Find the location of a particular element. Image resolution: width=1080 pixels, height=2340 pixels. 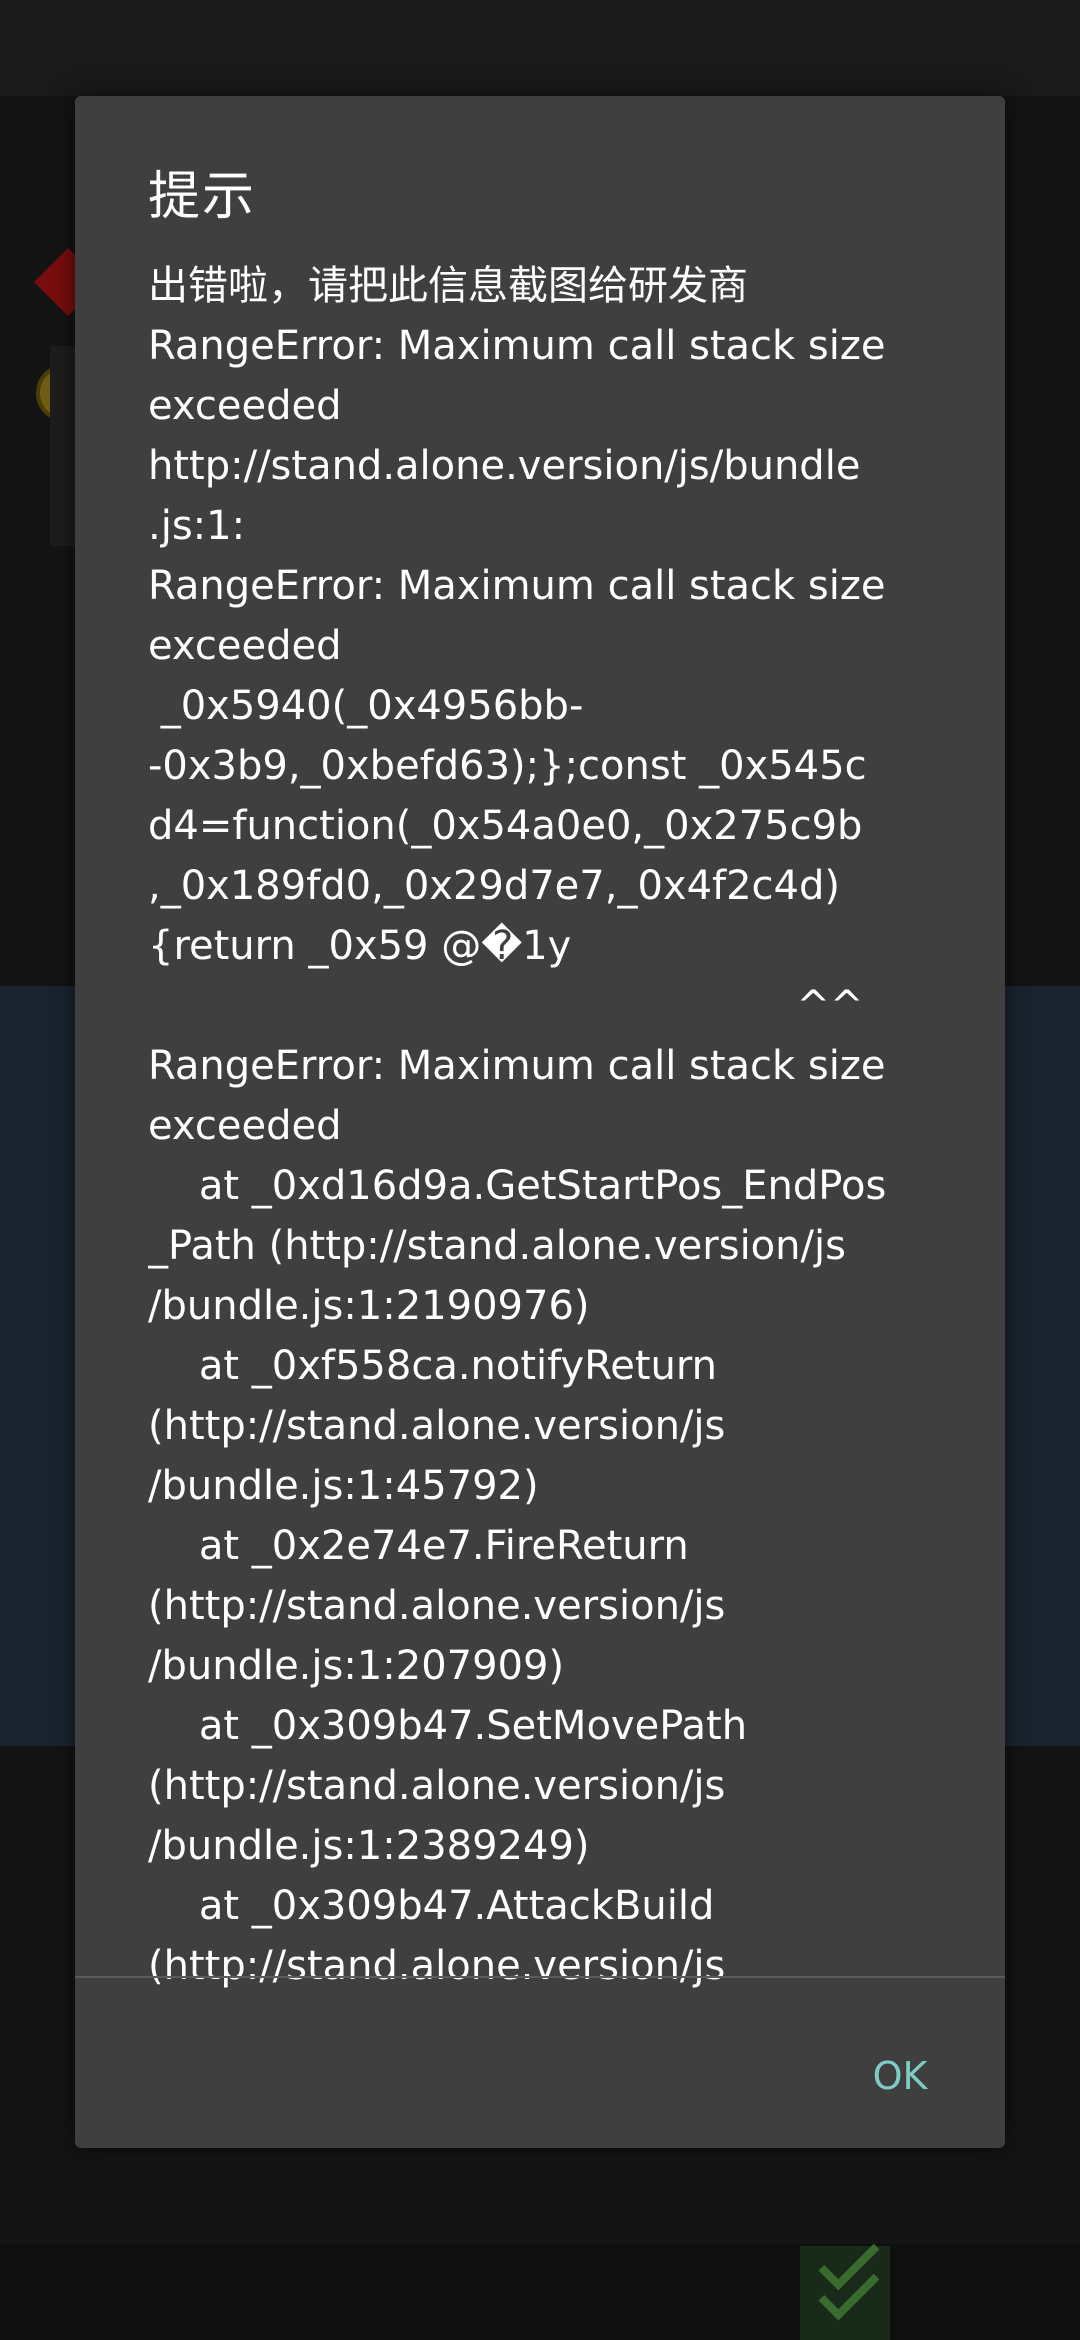

message-line: /bundle.js:1:2190976) is located at coordinates (369, 1306).